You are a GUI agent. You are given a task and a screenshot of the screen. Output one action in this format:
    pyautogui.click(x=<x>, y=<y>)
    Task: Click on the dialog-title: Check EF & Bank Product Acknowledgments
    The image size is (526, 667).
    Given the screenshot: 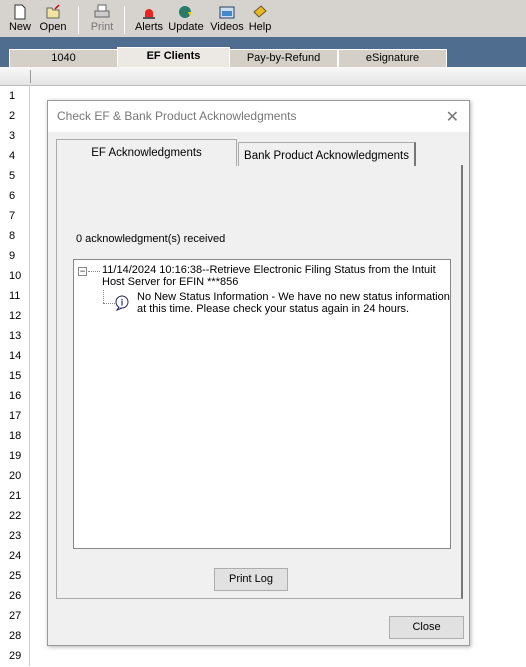 What is the action you would take?
    pyautogui.click(x=258, y=116)
    